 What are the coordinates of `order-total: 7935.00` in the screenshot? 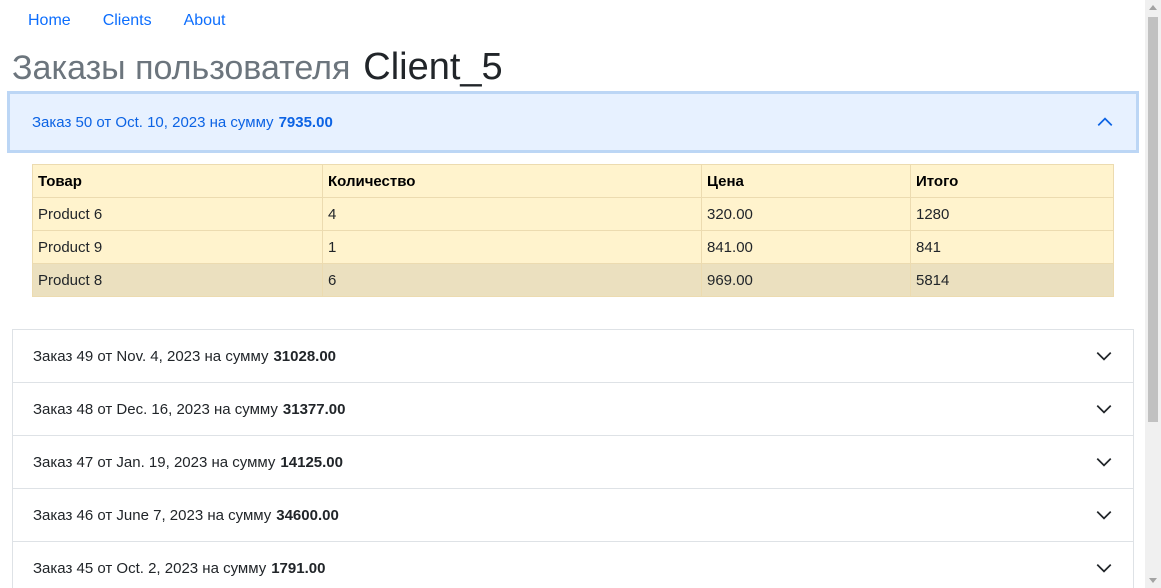 It's located at (305, 122).